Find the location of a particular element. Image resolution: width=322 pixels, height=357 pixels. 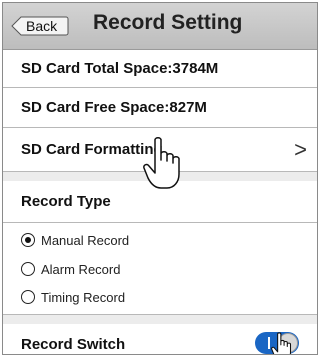

free-space-row: SD Card Free Space:827M is located at coordinates (160, 108).